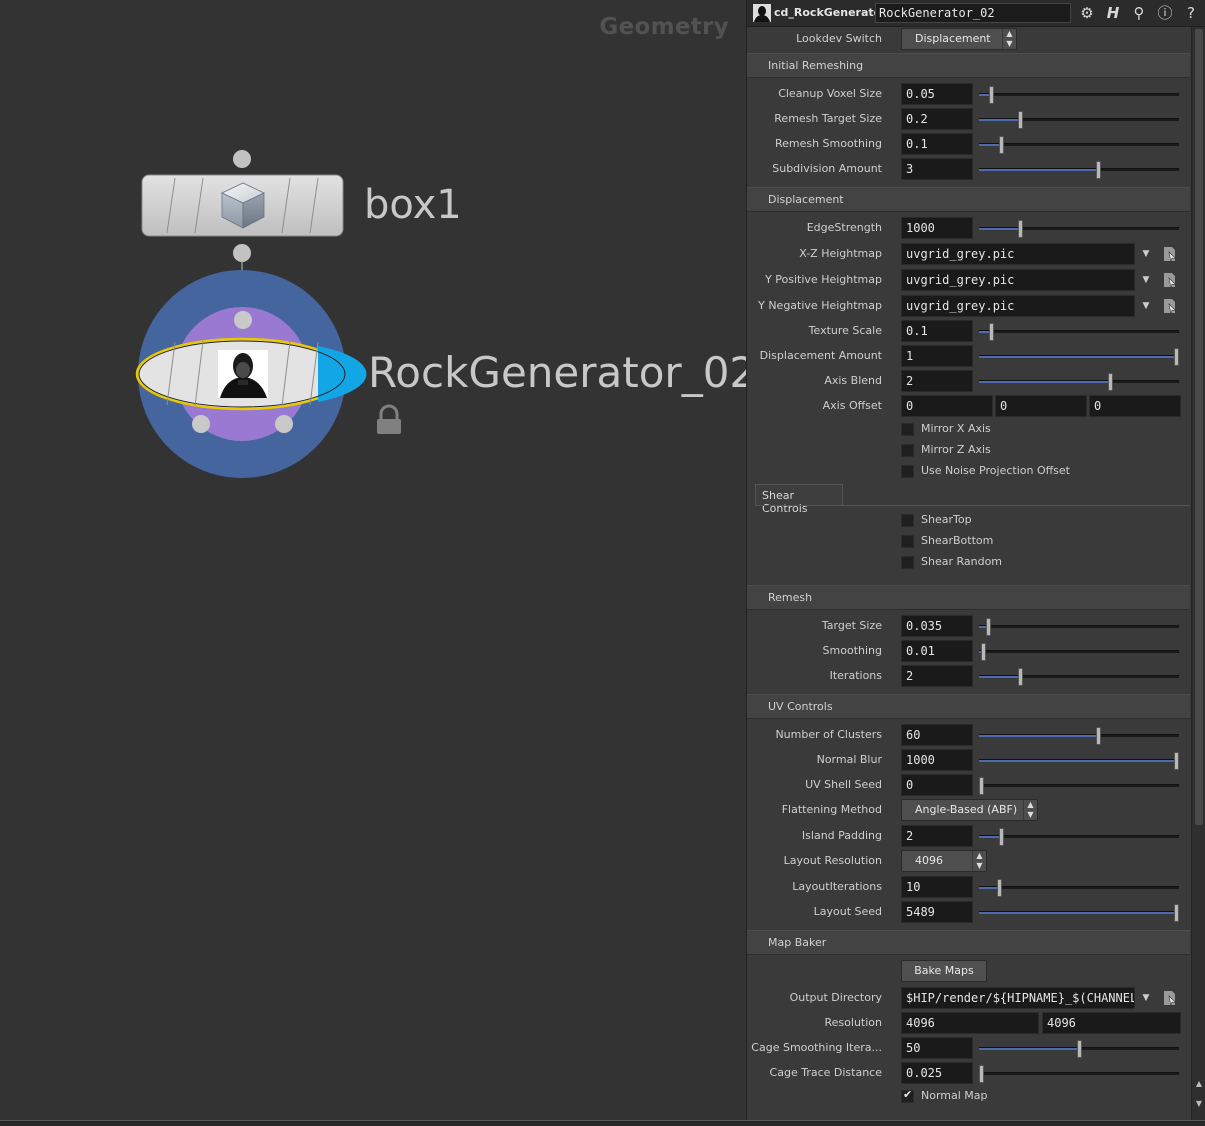 The width and height of the screenshot is (1205, 1126). I want to click on cage-smoothing-field: 50, so click(937, 1048).